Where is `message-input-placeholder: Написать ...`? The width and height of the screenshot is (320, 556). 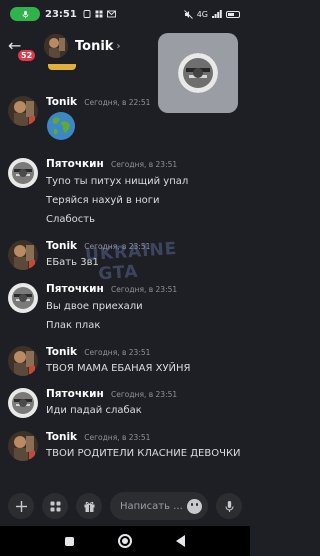 message-input-placeholder: Написать ... is located at coordinates (151, 506).